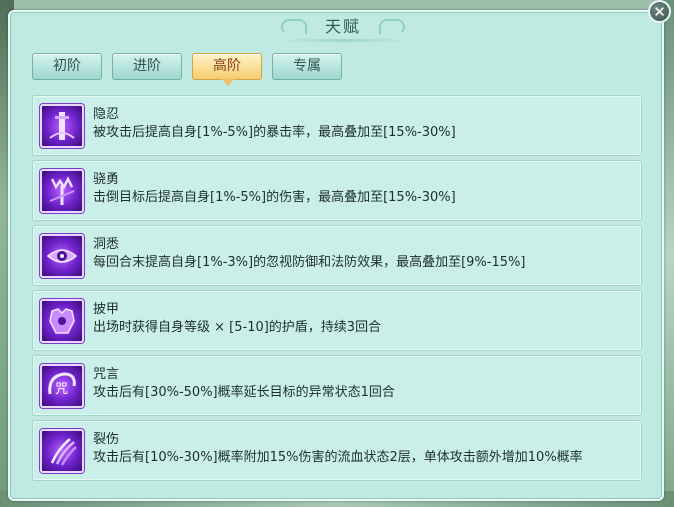 The height and width of the screenshot is (507, 674). I want to click on trident-icon, so click(62, 191).